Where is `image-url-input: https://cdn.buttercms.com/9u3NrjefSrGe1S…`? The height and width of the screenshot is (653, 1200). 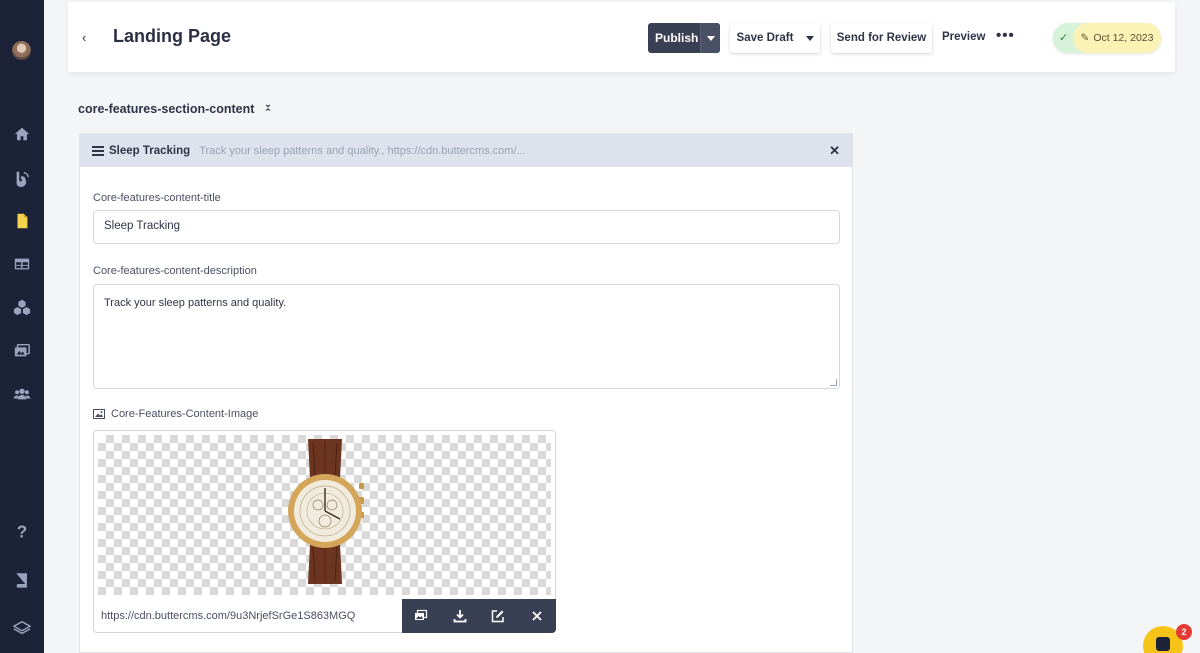
image-url-input: https://cdn.buttercms.com/9u3NrjefSrGe1S… is located at coordinates (248, 616).